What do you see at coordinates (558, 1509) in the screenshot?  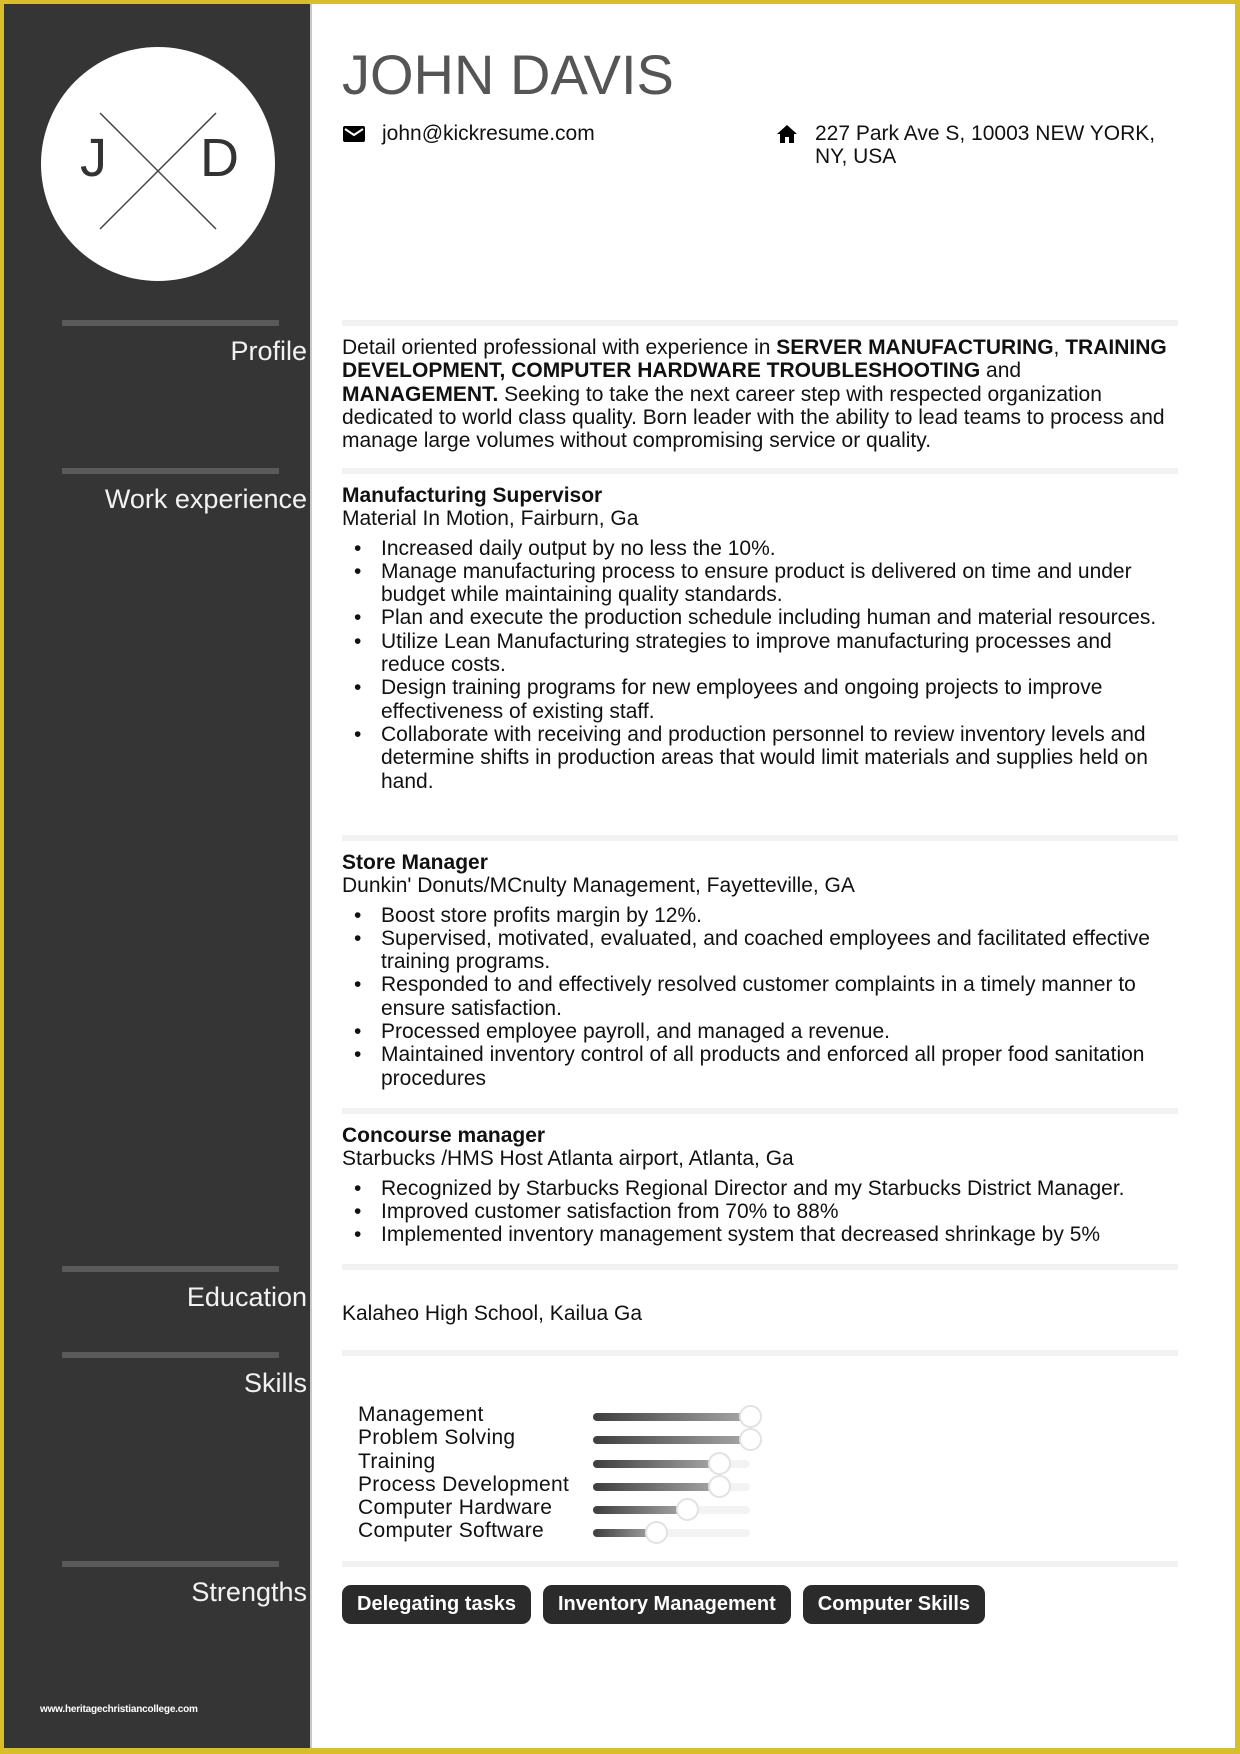 I see `skill-row: Computer Hardware` at bounding box center [558, 1509].